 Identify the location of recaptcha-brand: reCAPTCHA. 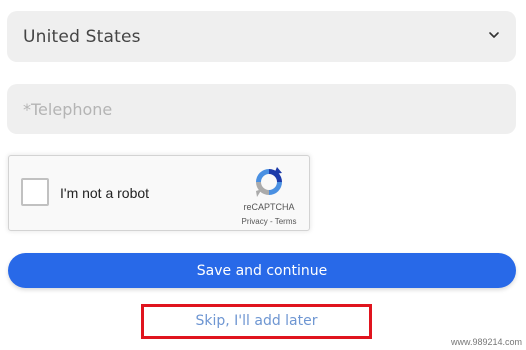
(269, 207).